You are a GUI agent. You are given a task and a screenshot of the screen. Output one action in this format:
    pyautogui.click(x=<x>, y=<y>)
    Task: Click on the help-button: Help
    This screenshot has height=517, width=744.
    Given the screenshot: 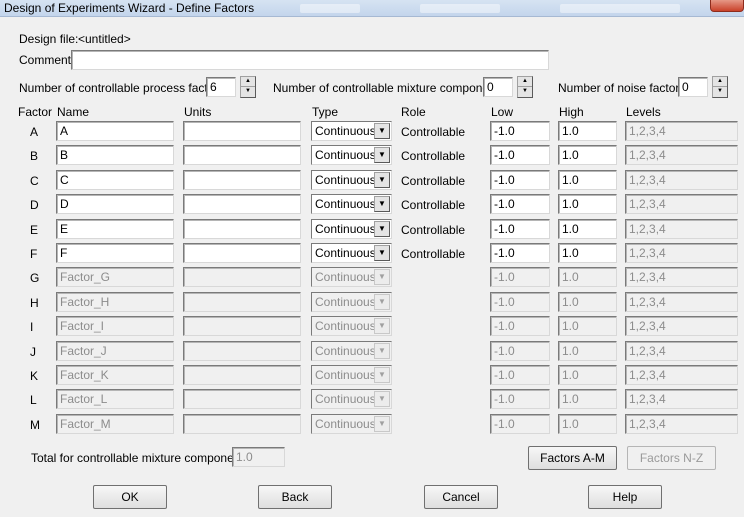 What is the action you would take?
    pyautogui.click(x=625, y=497)
    